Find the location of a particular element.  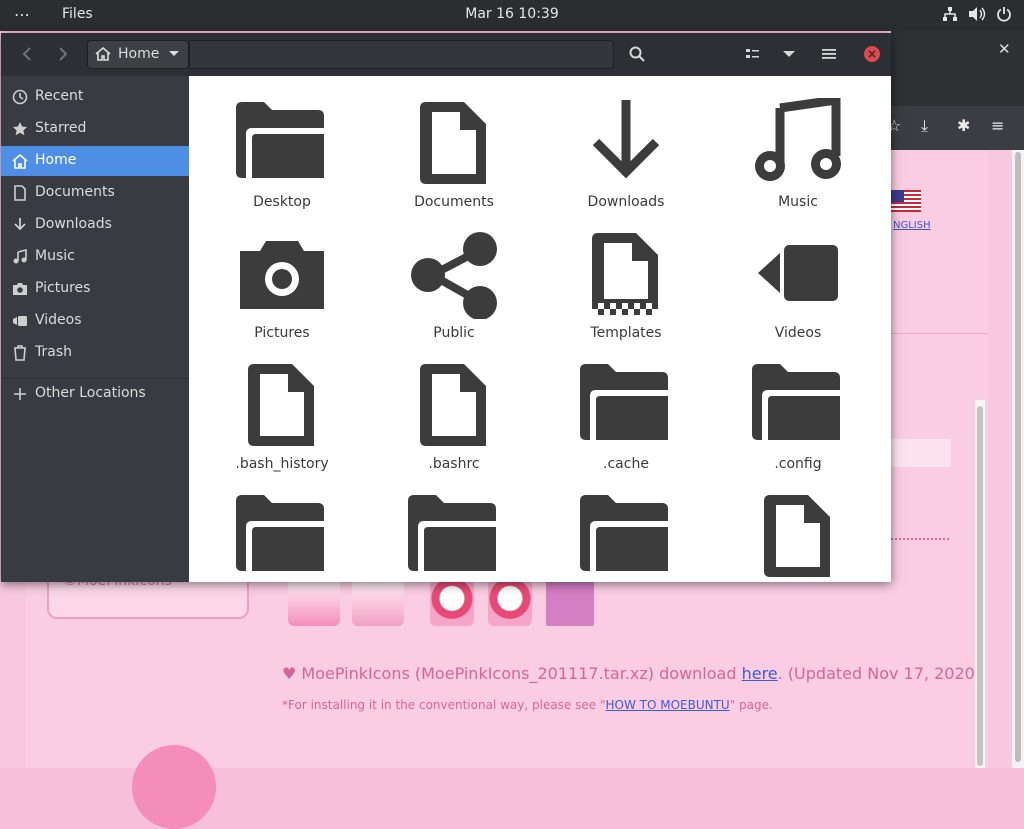

file-item: Documents is located at coordinates (454, 149).